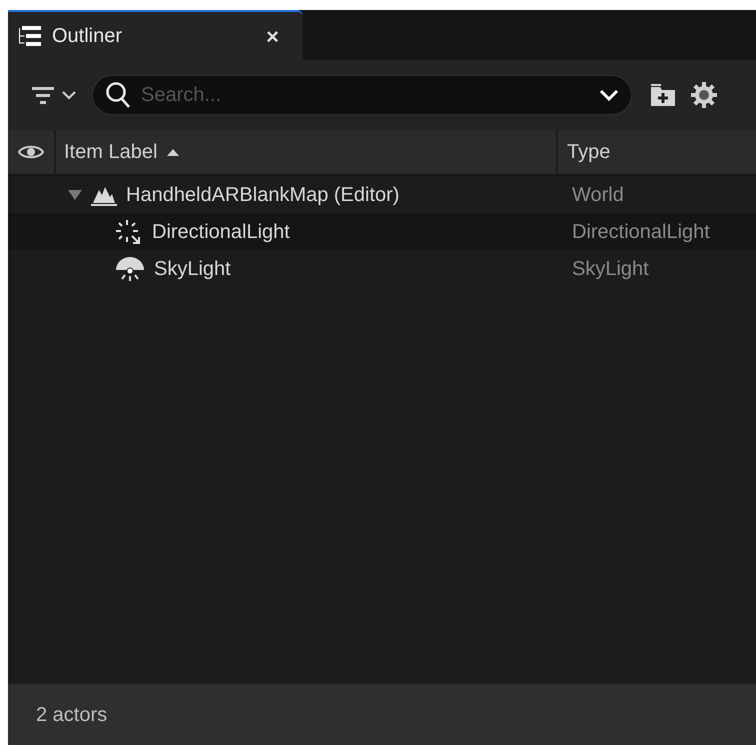 This screenshot has height=745, width=756. I want to click on actor-count: 2 actors, so click(72, 715).